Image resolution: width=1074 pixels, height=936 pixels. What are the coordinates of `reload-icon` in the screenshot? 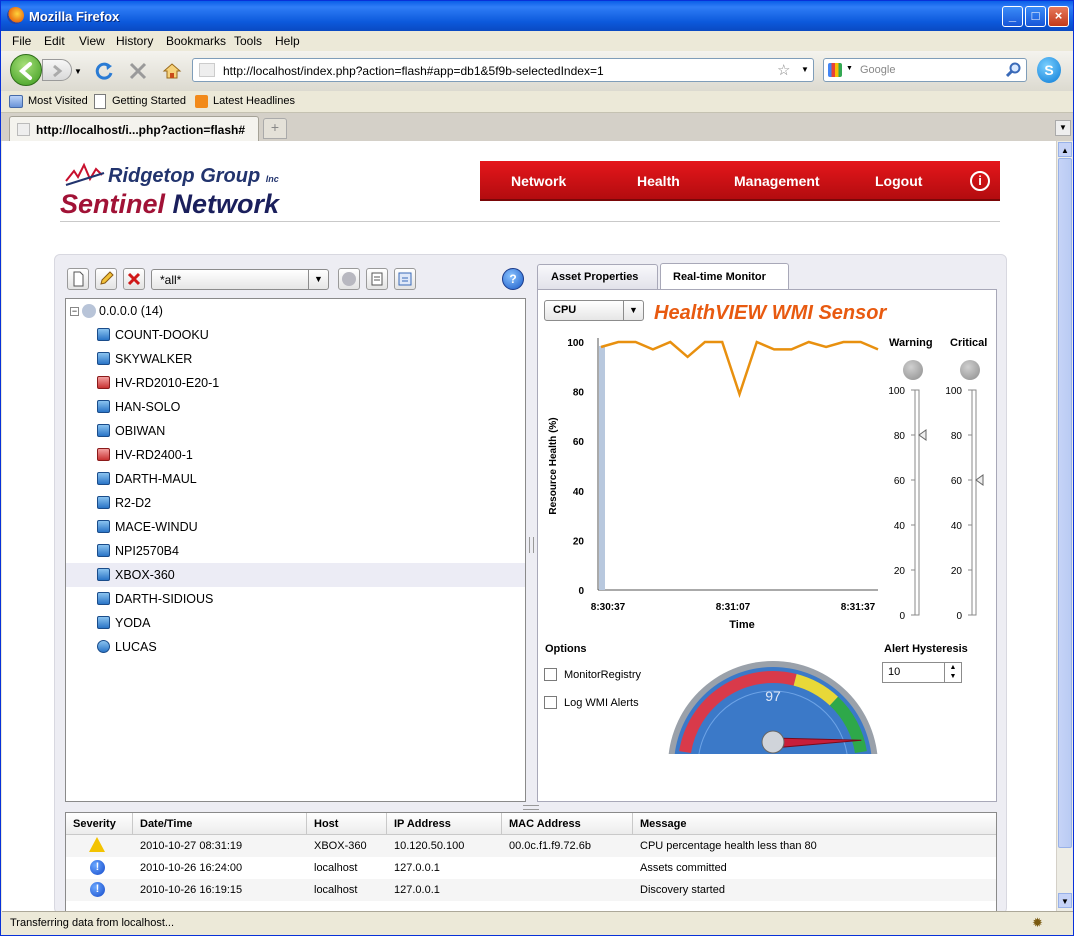 It's located at (104, 71).